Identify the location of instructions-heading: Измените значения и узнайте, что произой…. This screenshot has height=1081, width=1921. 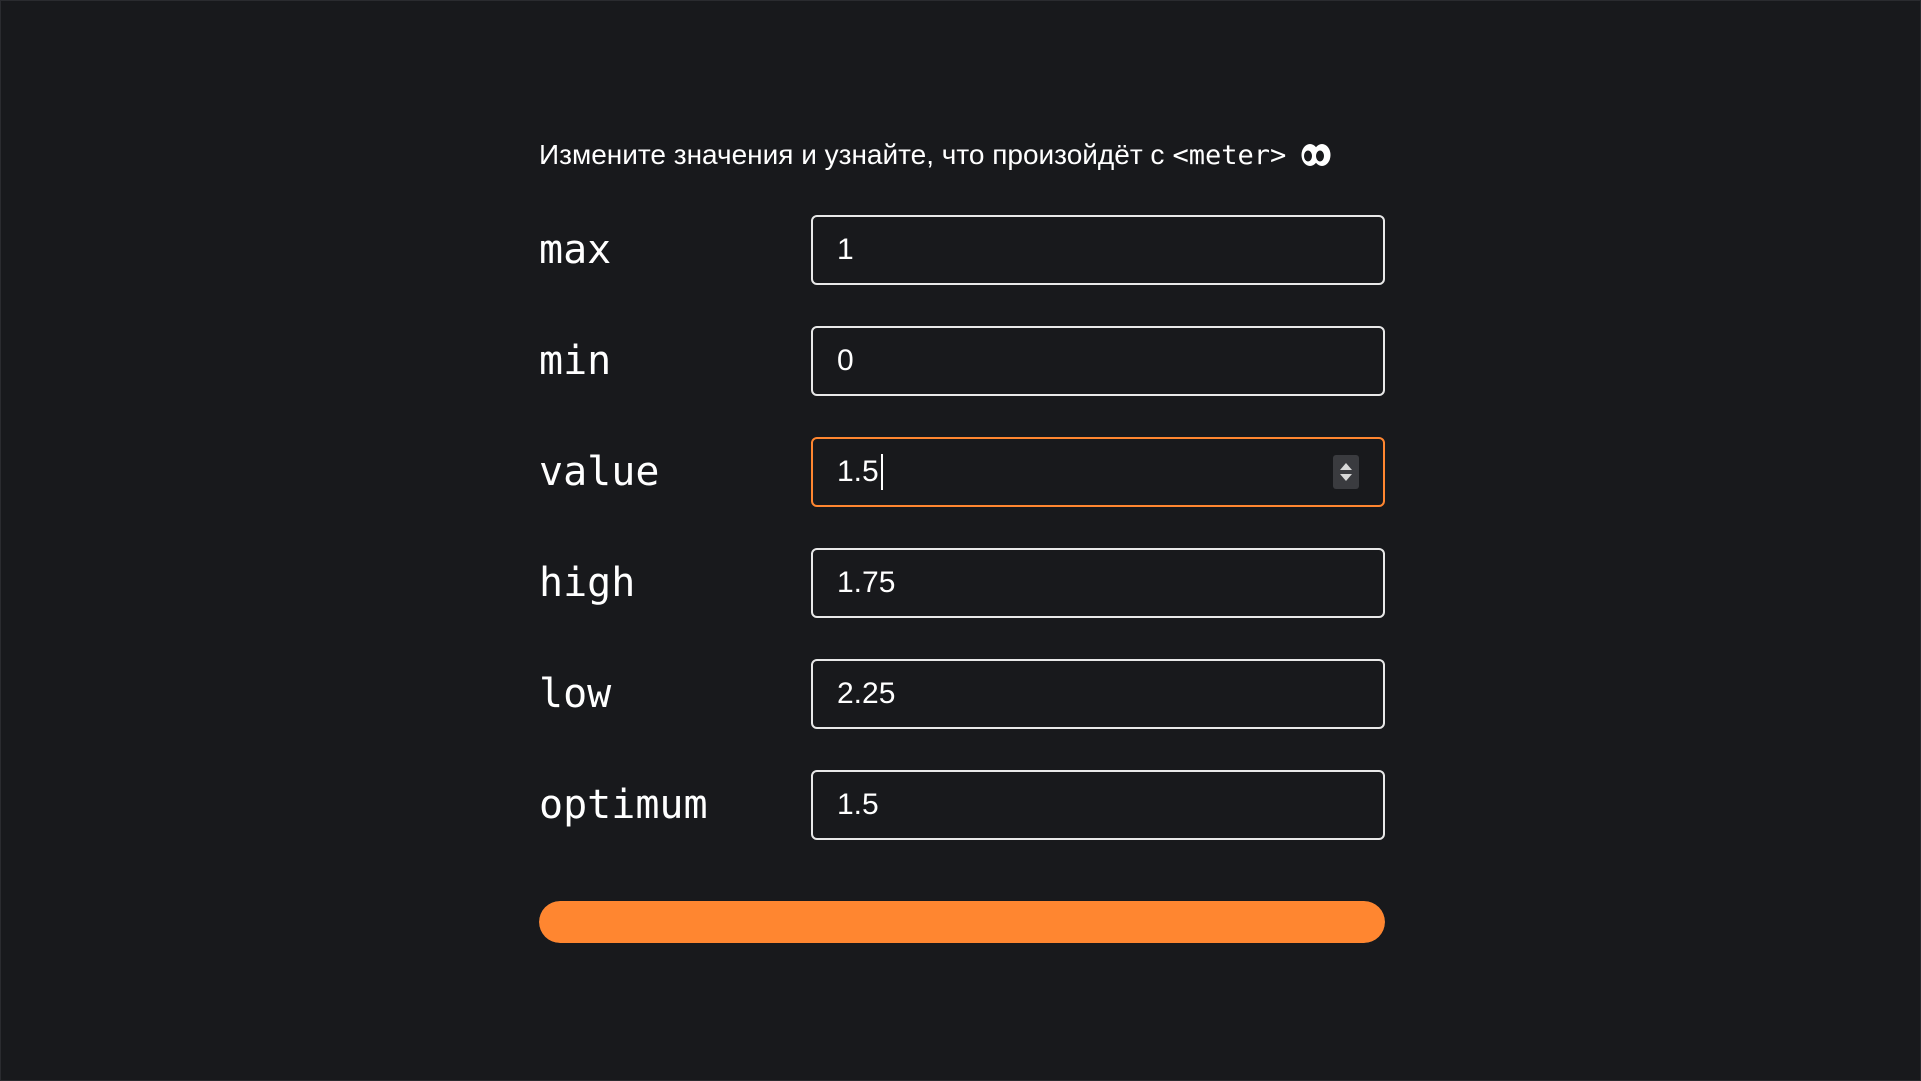
(962, 155).